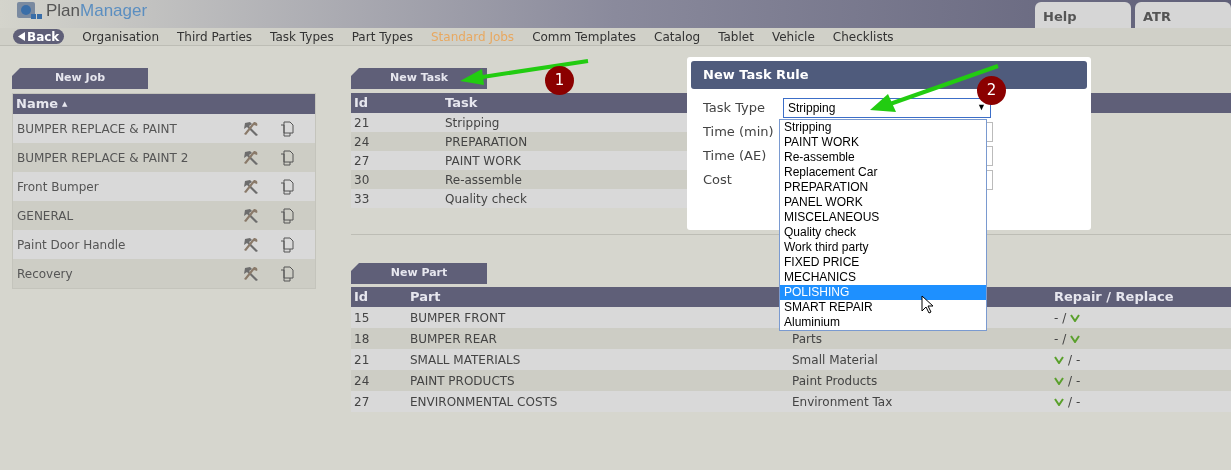  Describe the element at coordinates (45, 274) in the screenshot. I see `table-cell-text: Recovery` at that location.